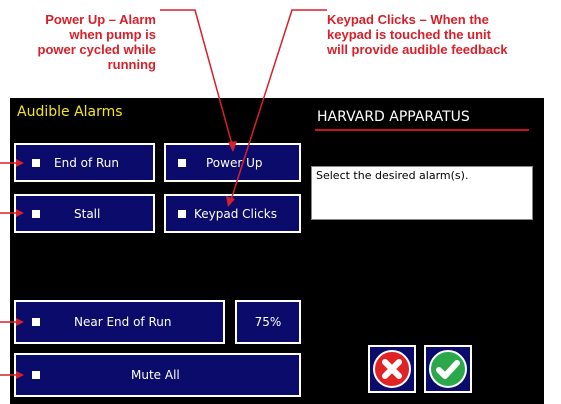 Image resolution: width=561 pixels, height=404 pixels. Describe the element at coordinates (278, 106) in the screenshot. I see `keypad-leader-line` at that location.